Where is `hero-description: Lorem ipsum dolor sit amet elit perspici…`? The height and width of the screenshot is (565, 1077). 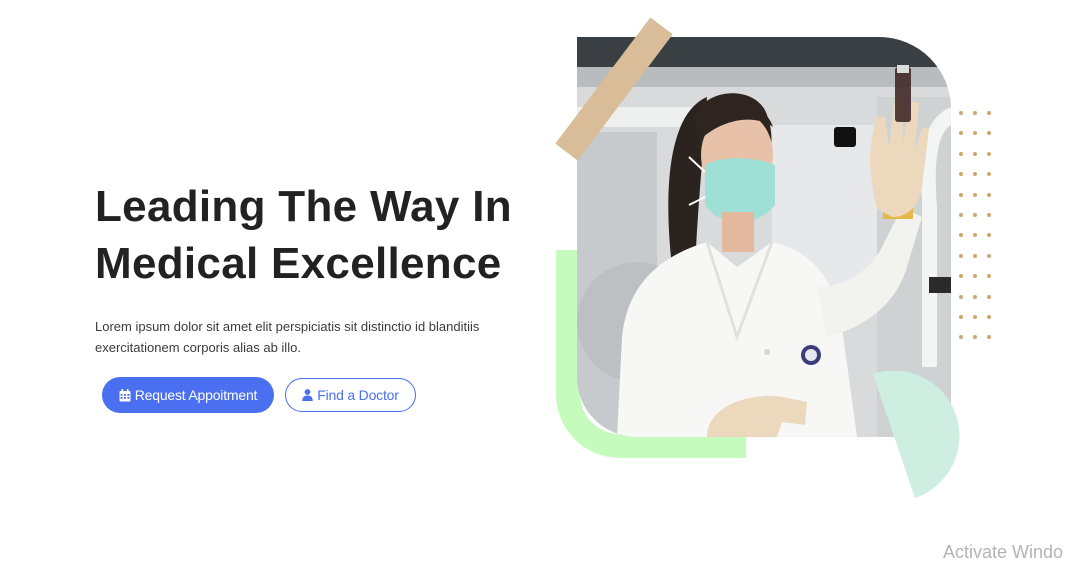 hero-description: Lorem ipsum dolor sit amet elit perspici… is located at coordinates (295, 337).